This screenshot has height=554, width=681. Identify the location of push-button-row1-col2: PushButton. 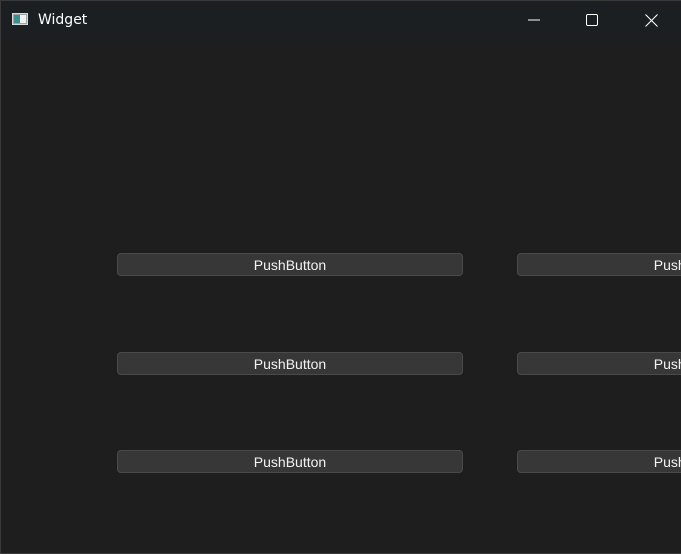
(599, 264).